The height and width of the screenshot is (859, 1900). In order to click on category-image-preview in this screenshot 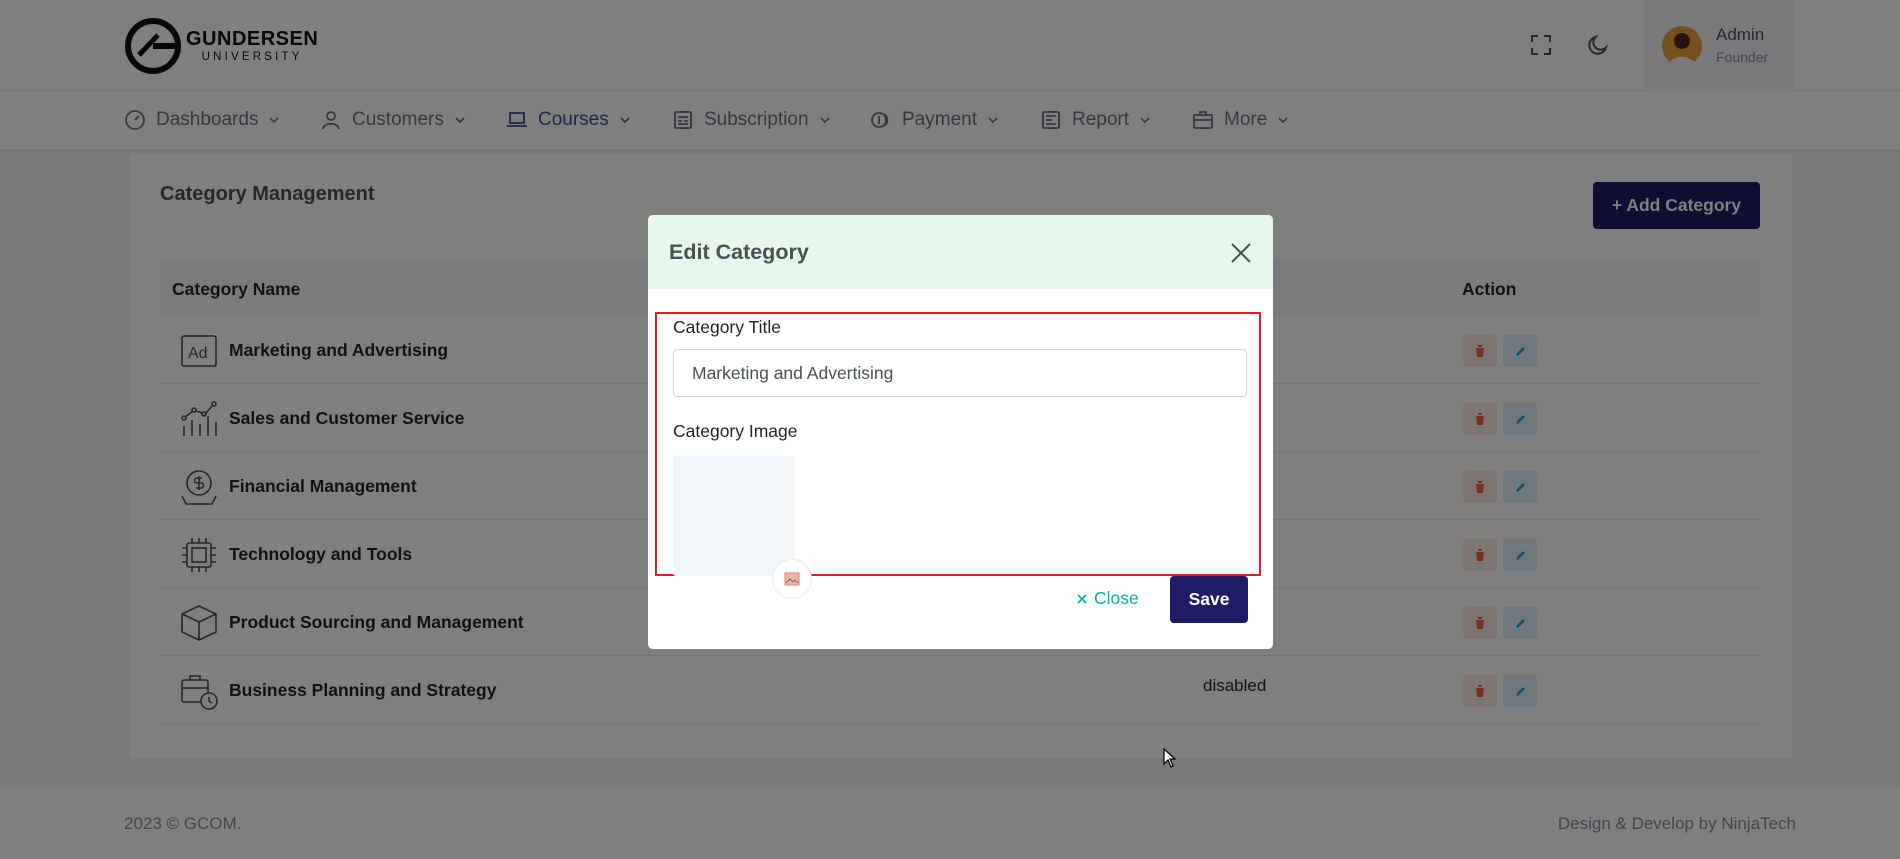, I will do `click(733, 516)`.